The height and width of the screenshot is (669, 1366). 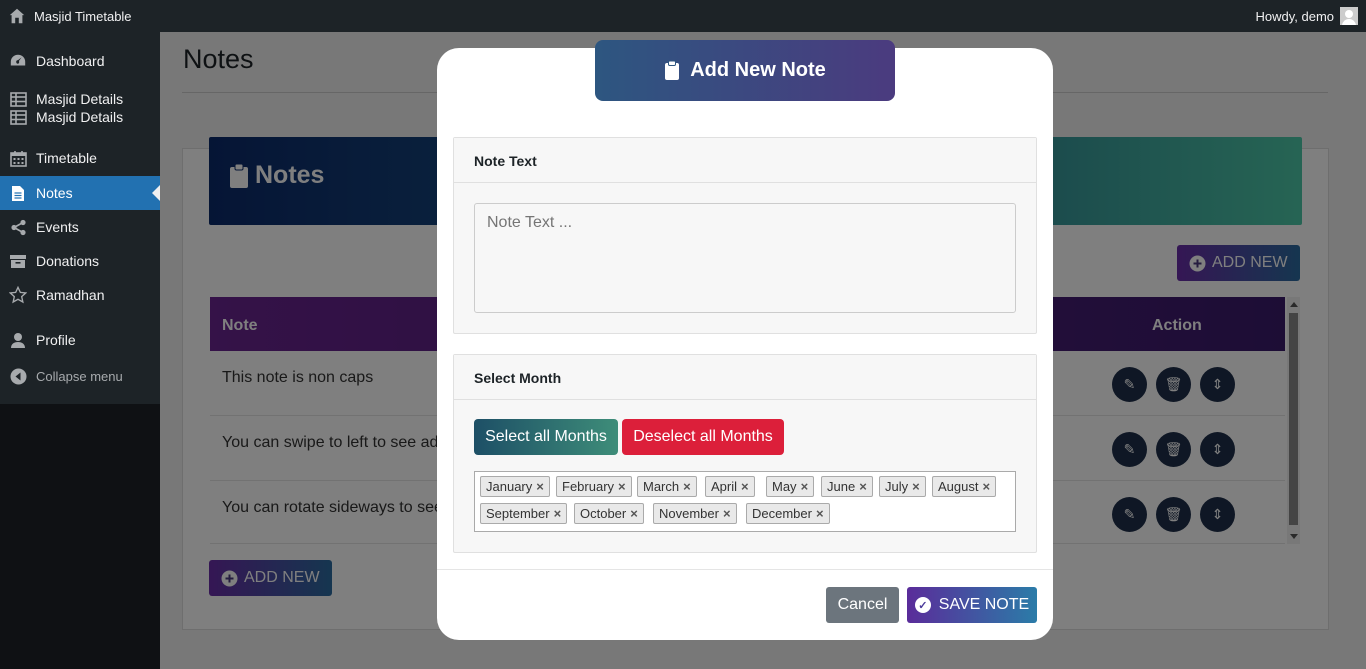 I want to click on month-tag-label: August, so click(x=958, y=486).